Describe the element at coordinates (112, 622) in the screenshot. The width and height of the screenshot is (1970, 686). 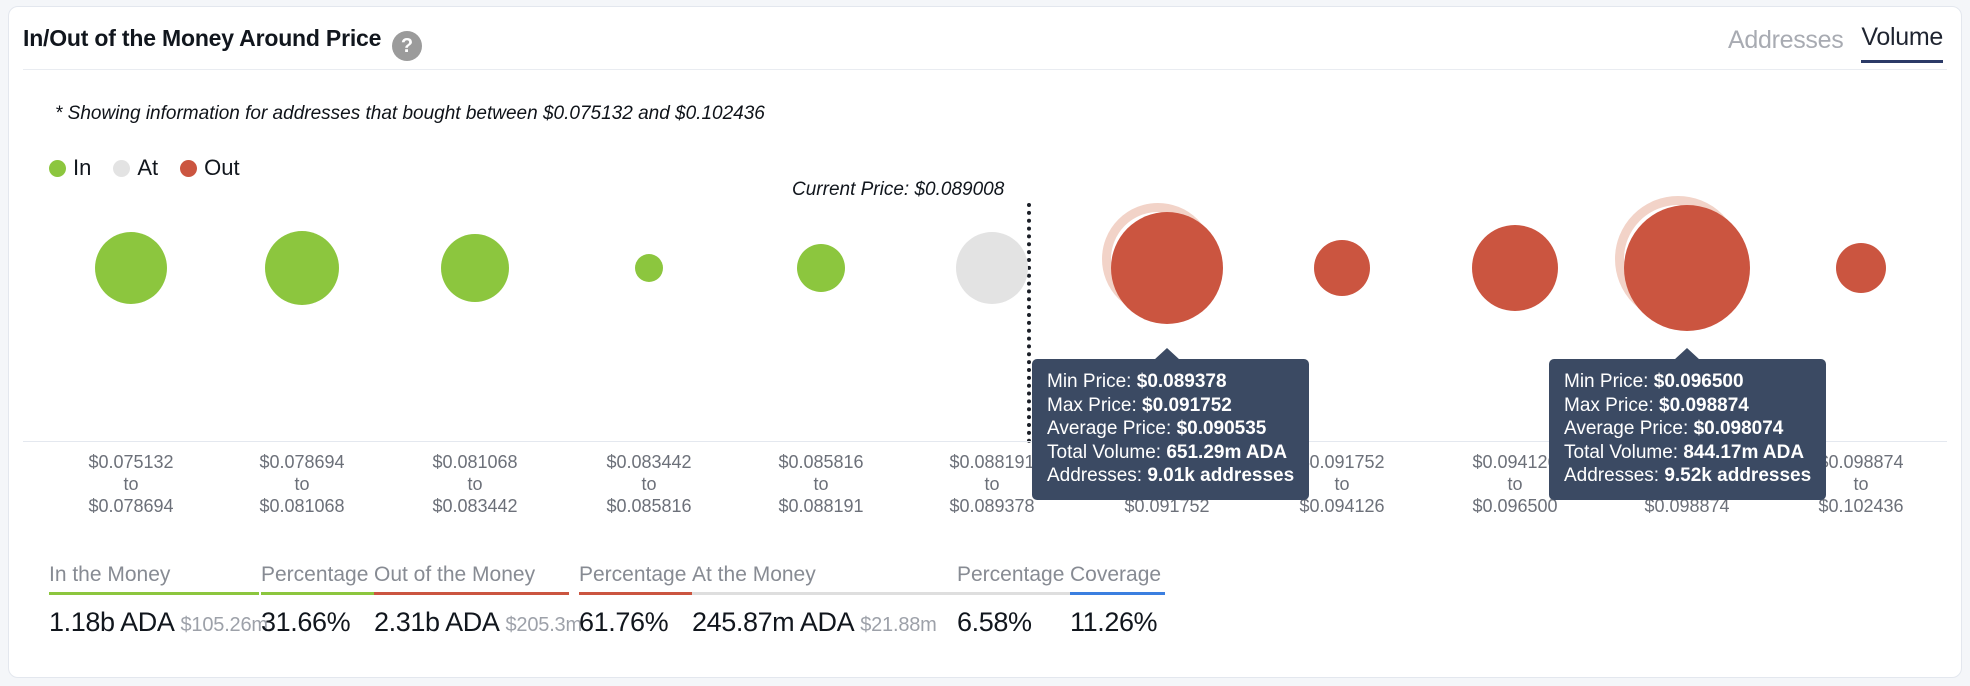
I see `stat-value: 1.18b ADA` at that location.